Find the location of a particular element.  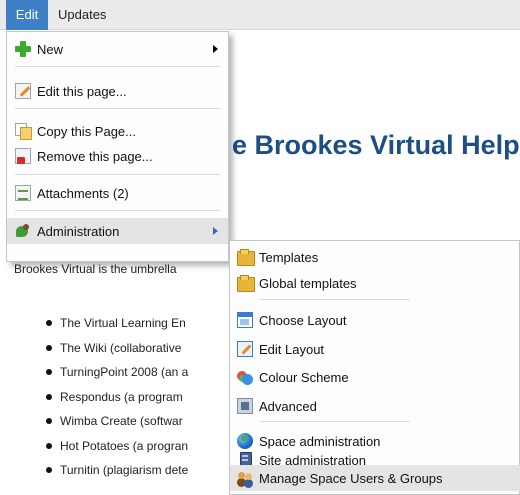

list-item-text: Respondus (a program is located at coordinates (121, 396).